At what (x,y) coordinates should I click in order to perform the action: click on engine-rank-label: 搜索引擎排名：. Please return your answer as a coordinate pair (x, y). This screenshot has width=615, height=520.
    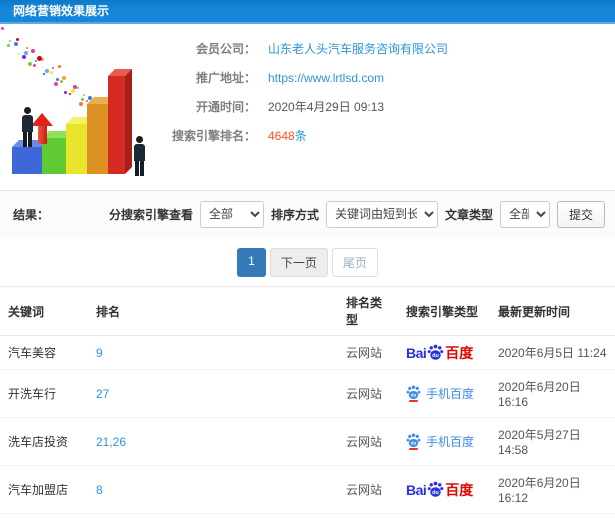
    Looking at the image, I should click on (213, 136).